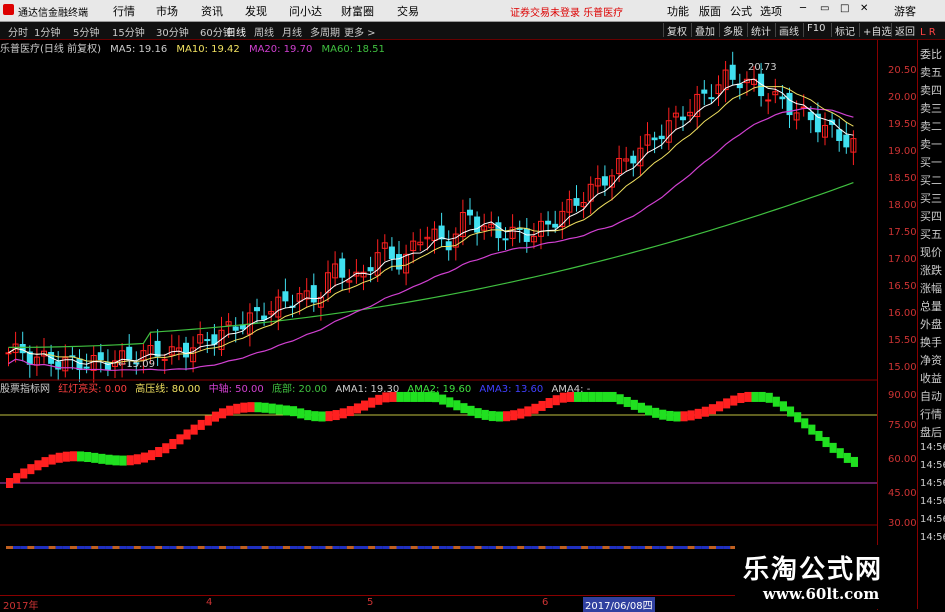  What do you see at coordinates (18, 31) in the screenshot?
I see `tab-fenshi: 分时` at bounding box center [18, 31].